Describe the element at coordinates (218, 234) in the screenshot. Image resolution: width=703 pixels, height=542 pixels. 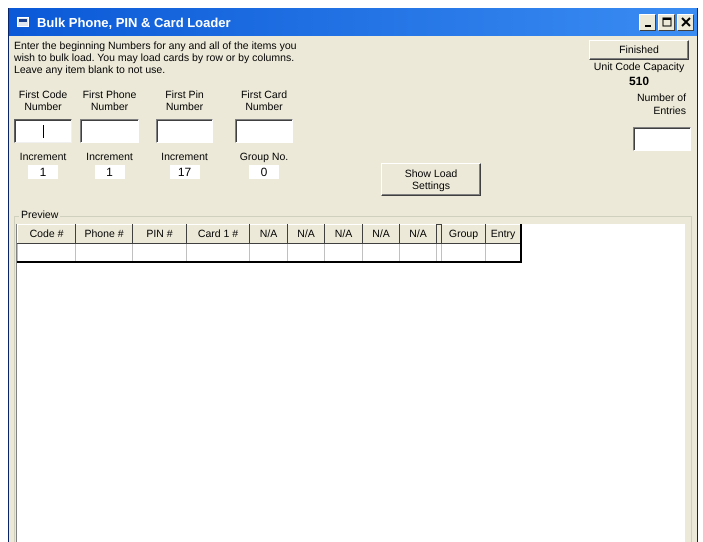
I see `column-header: Card 1 #` at that location.